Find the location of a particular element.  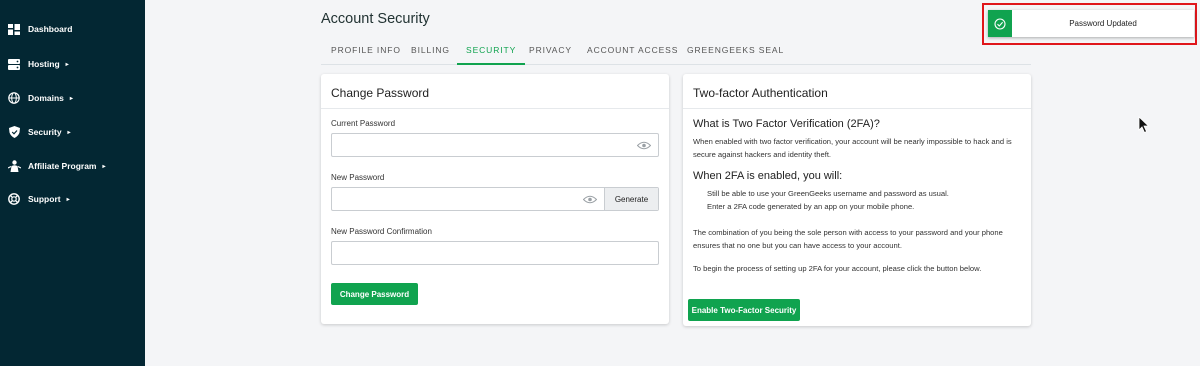

globe-icon is located at coordinates (14, 98).